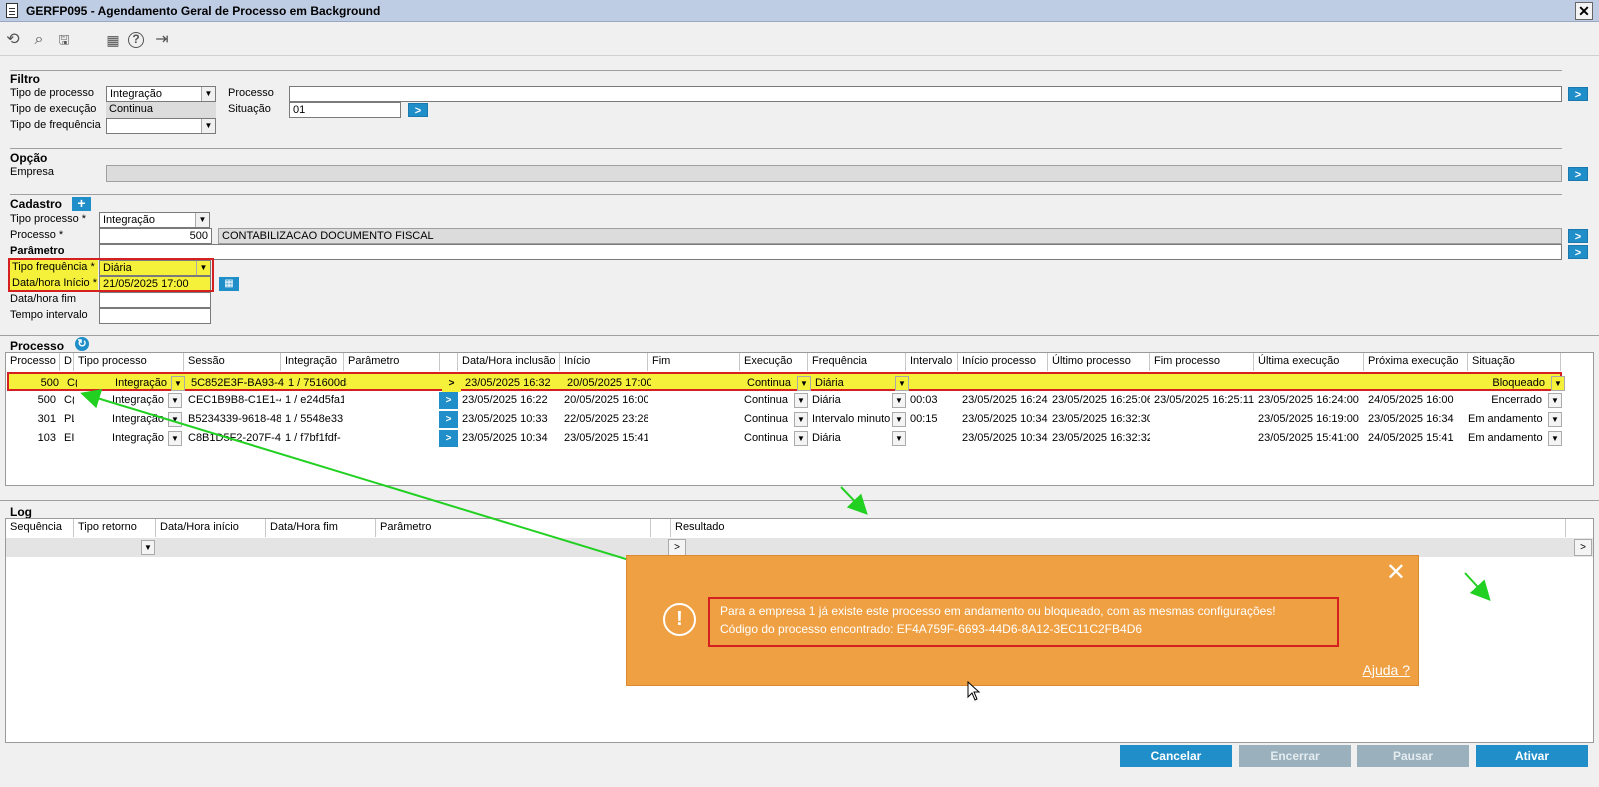  What do you see at coordinates (1386, 670) in the screenshot?
I see `toast-help-link: Ajuda ?` at bounding box center [1386, 670].